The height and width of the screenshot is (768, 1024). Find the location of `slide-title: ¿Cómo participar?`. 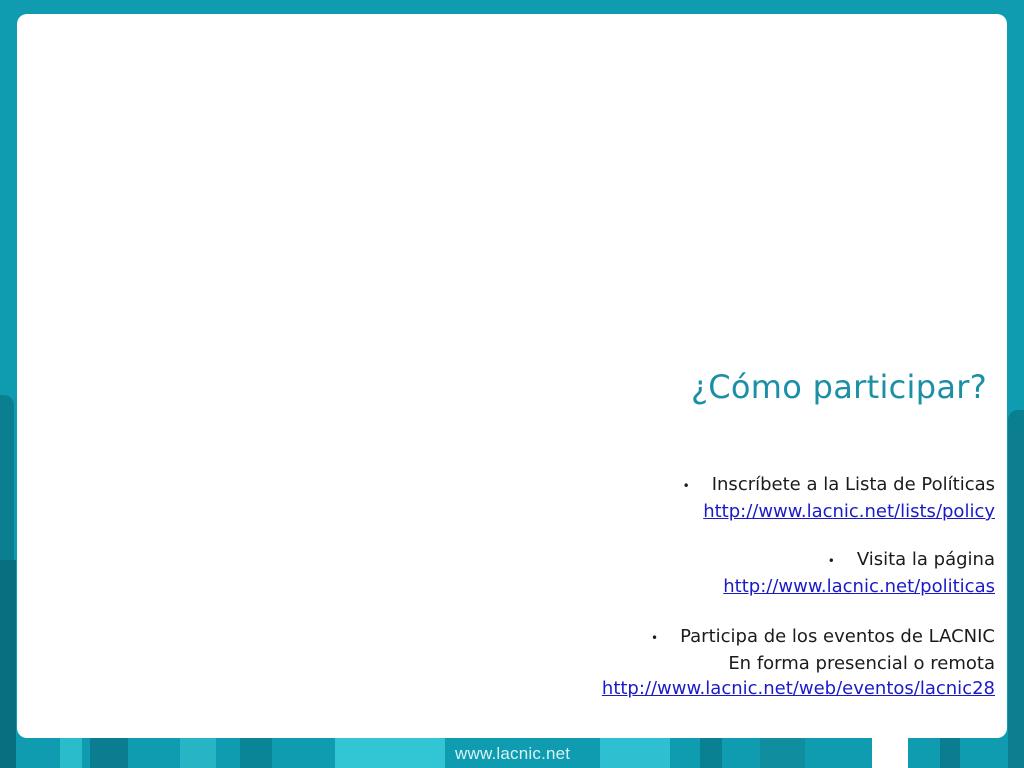

slide-title: ¿Cómo participar? is located at coordinates (839, 387).